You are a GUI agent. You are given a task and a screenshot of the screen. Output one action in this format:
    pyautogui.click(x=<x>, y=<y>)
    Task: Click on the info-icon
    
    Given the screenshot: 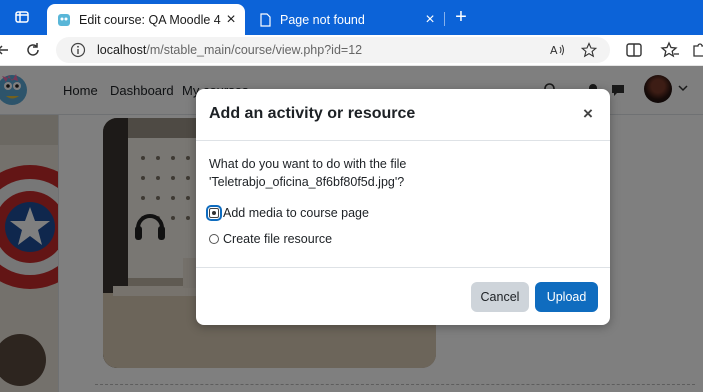 What is the action you would take?
    pyautogui.click(x=78, y=50)
    